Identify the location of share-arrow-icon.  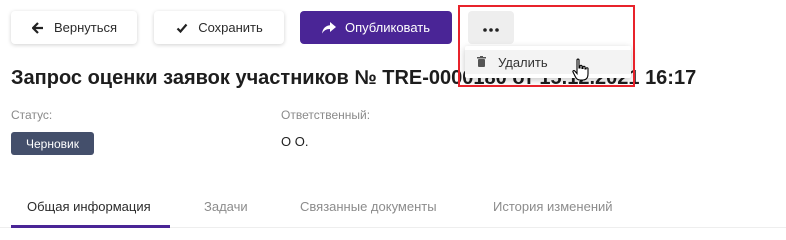
(328, 28).